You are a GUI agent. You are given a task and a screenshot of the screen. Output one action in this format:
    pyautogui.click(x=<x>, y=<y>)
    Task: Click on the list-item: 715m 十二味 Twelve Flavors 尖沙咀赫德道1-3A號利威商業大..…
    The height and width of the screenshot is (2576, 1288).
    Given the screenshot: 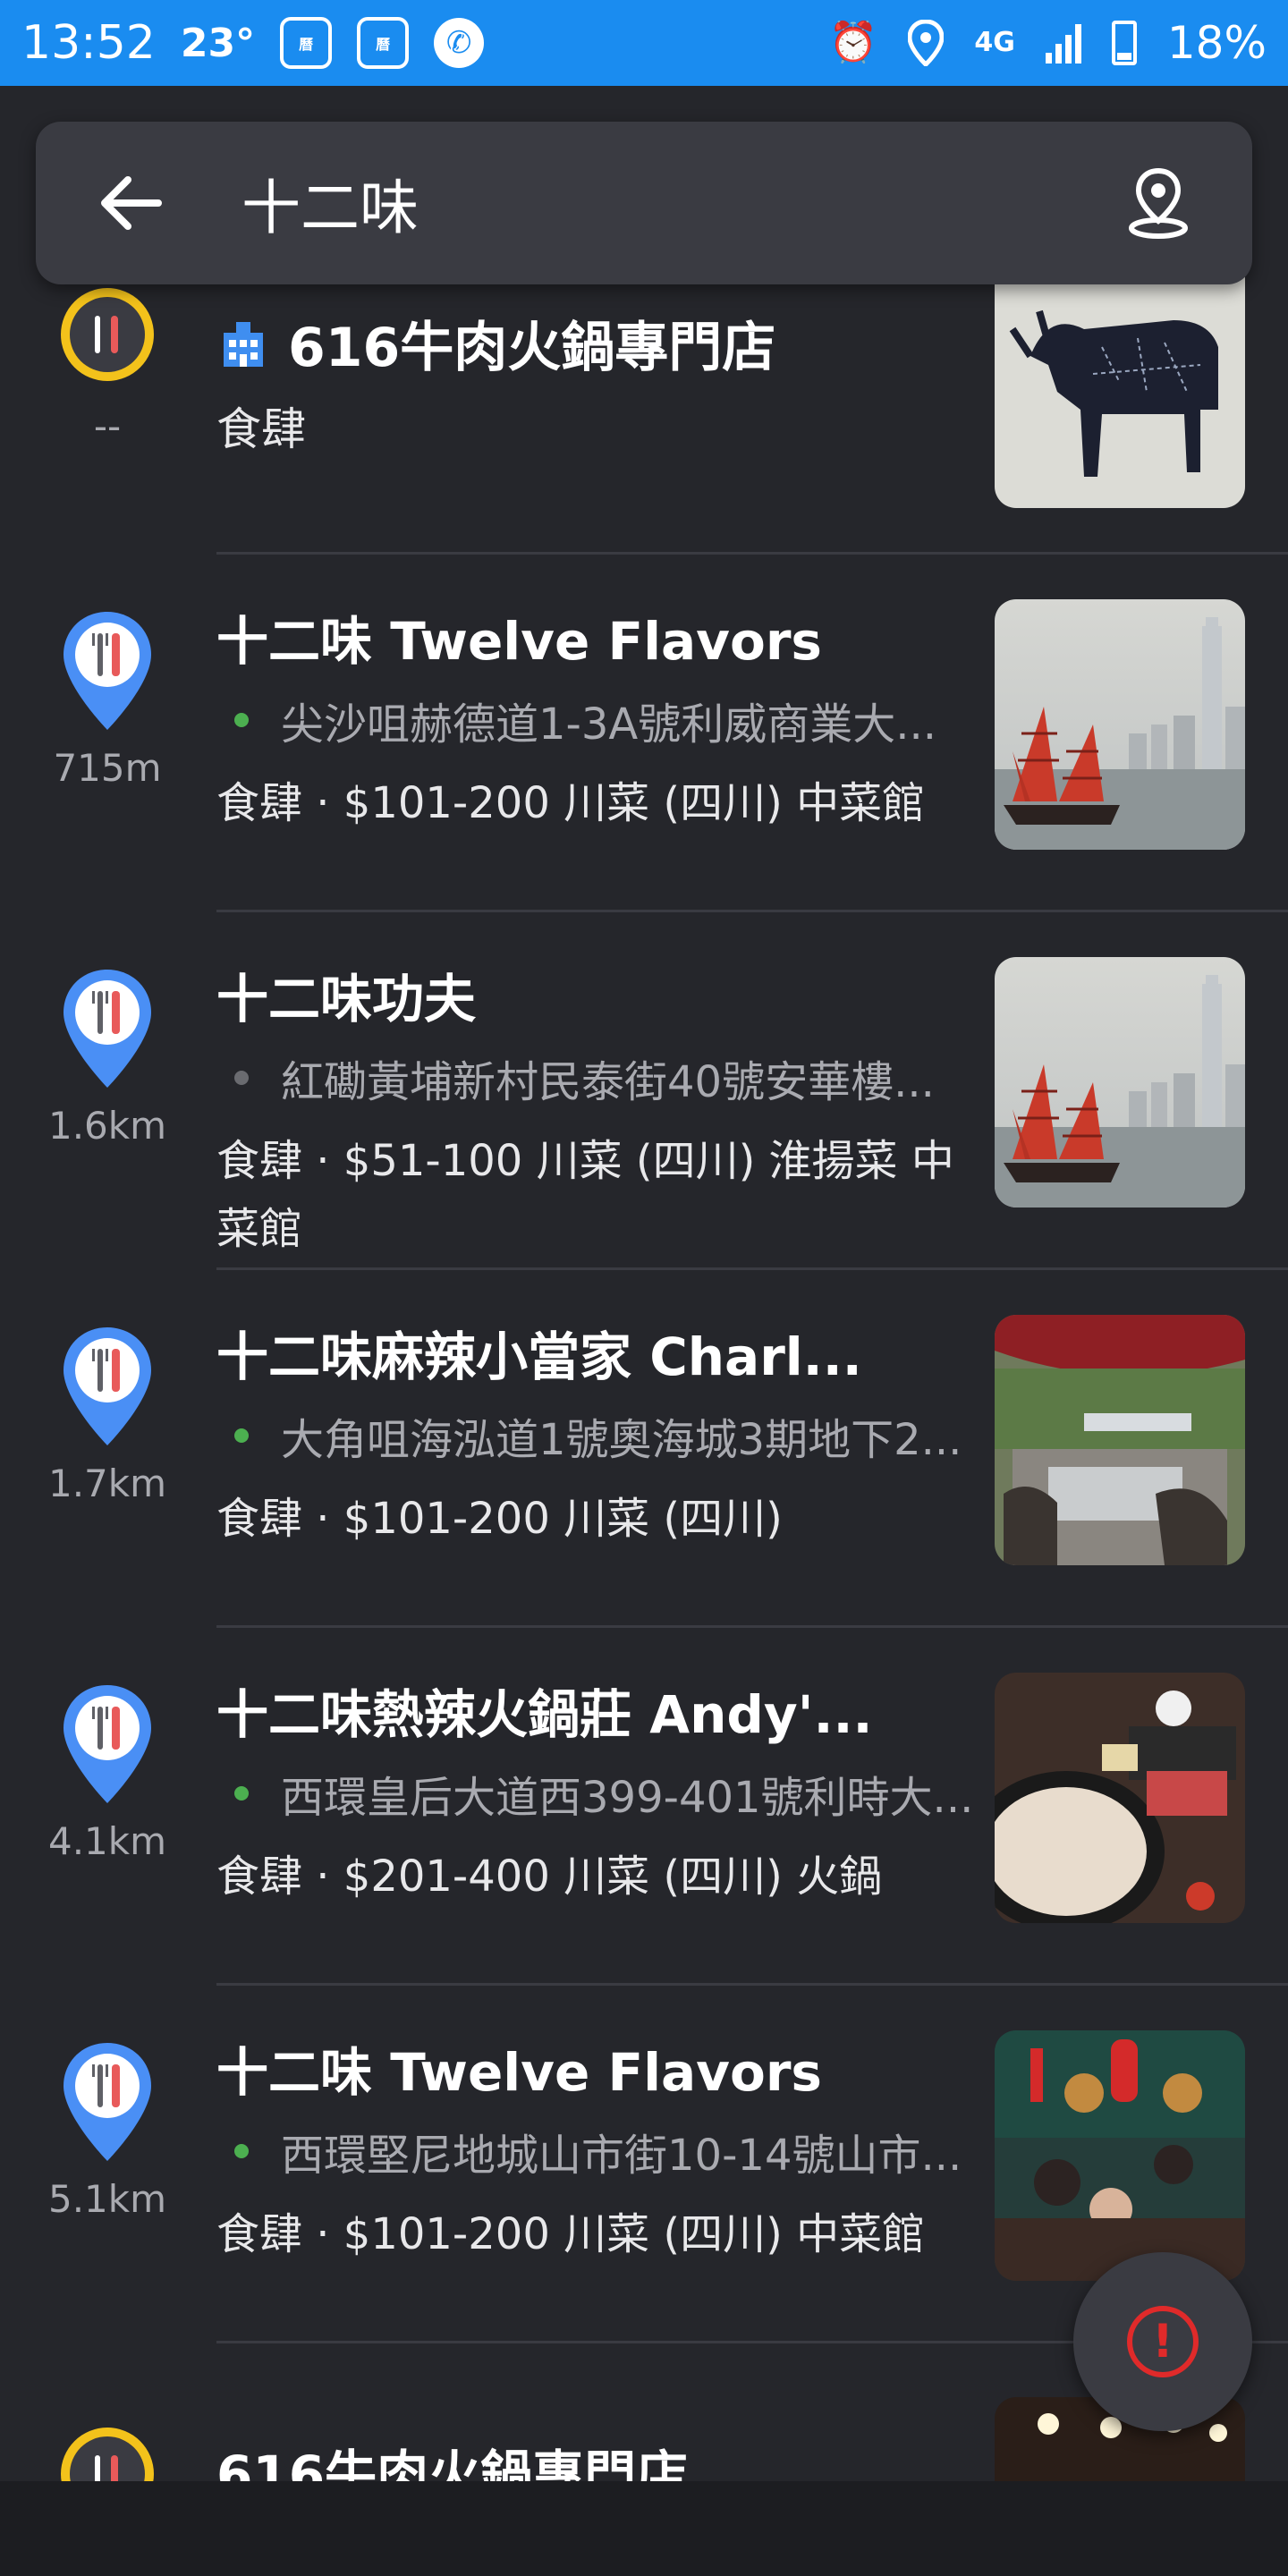 What is the action you would take?
    pyautogui.click(x=644, y=733)
    